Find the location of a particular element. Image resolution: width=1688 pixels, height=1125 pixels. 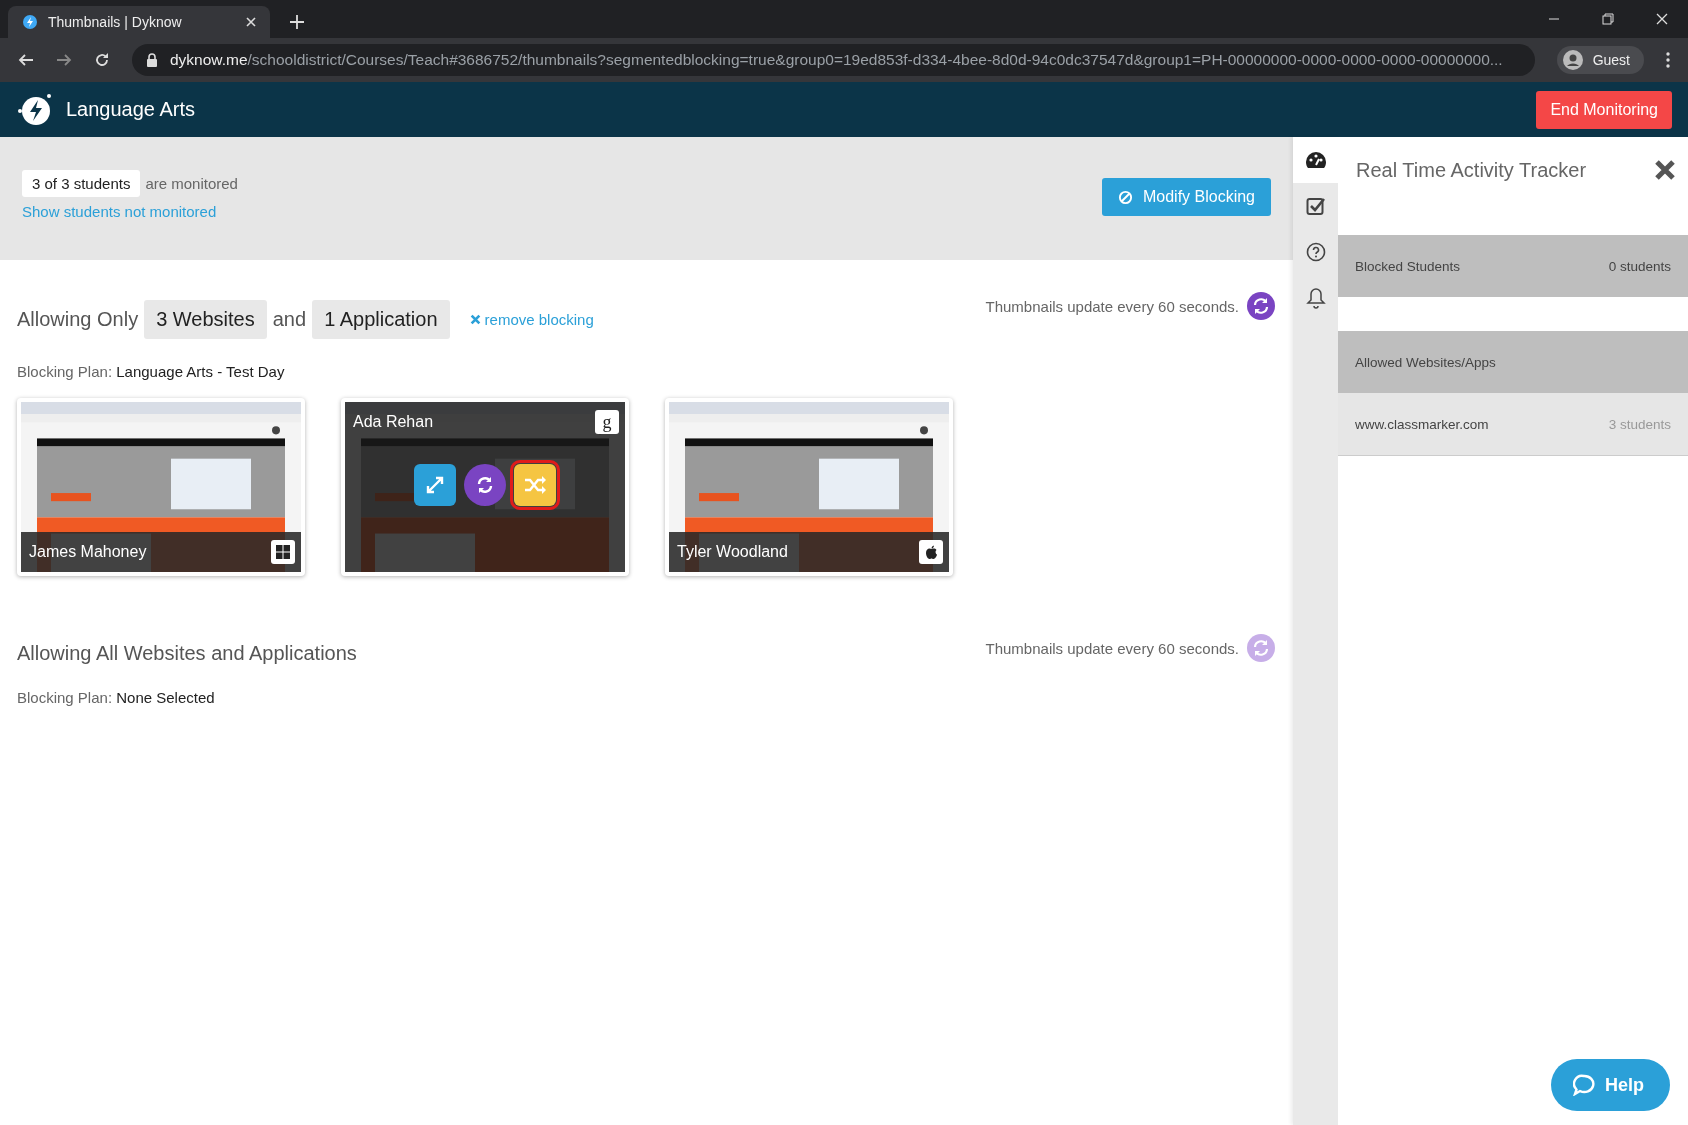

chat-icon is located at coordinates (1584, 1085).